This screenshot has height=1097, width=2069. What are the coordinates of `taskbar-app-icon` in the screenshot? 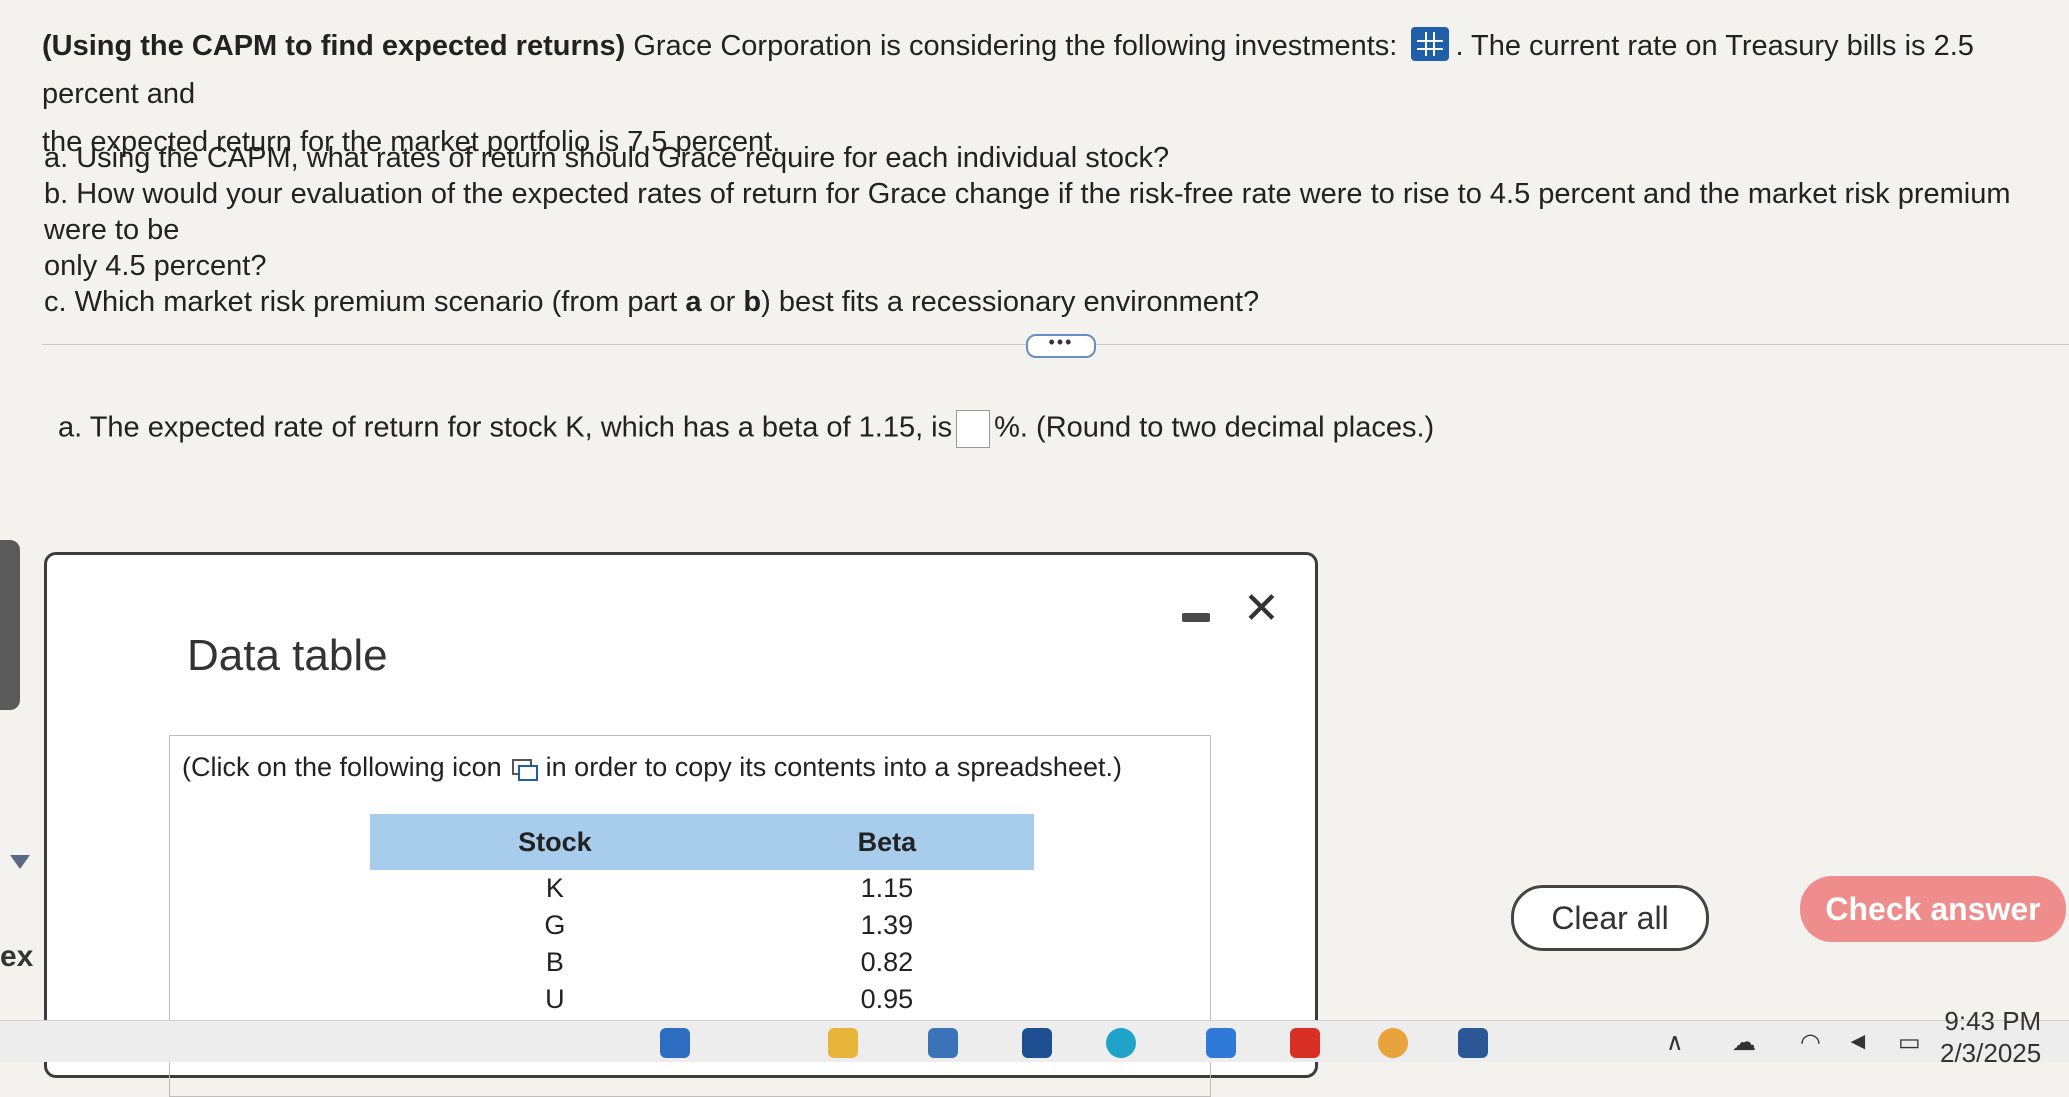 It's located at (675, 1043).